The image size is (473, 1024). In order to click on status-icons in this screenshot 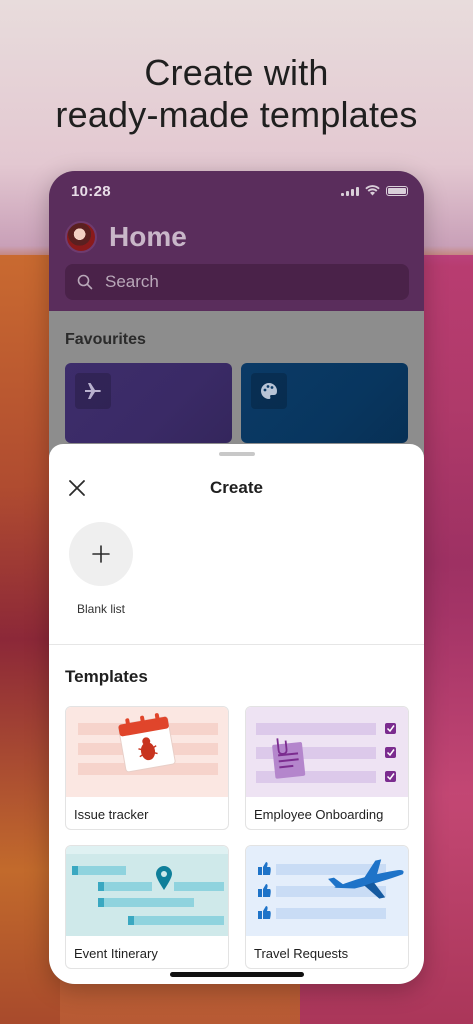, I will do `click(374, 190)`.